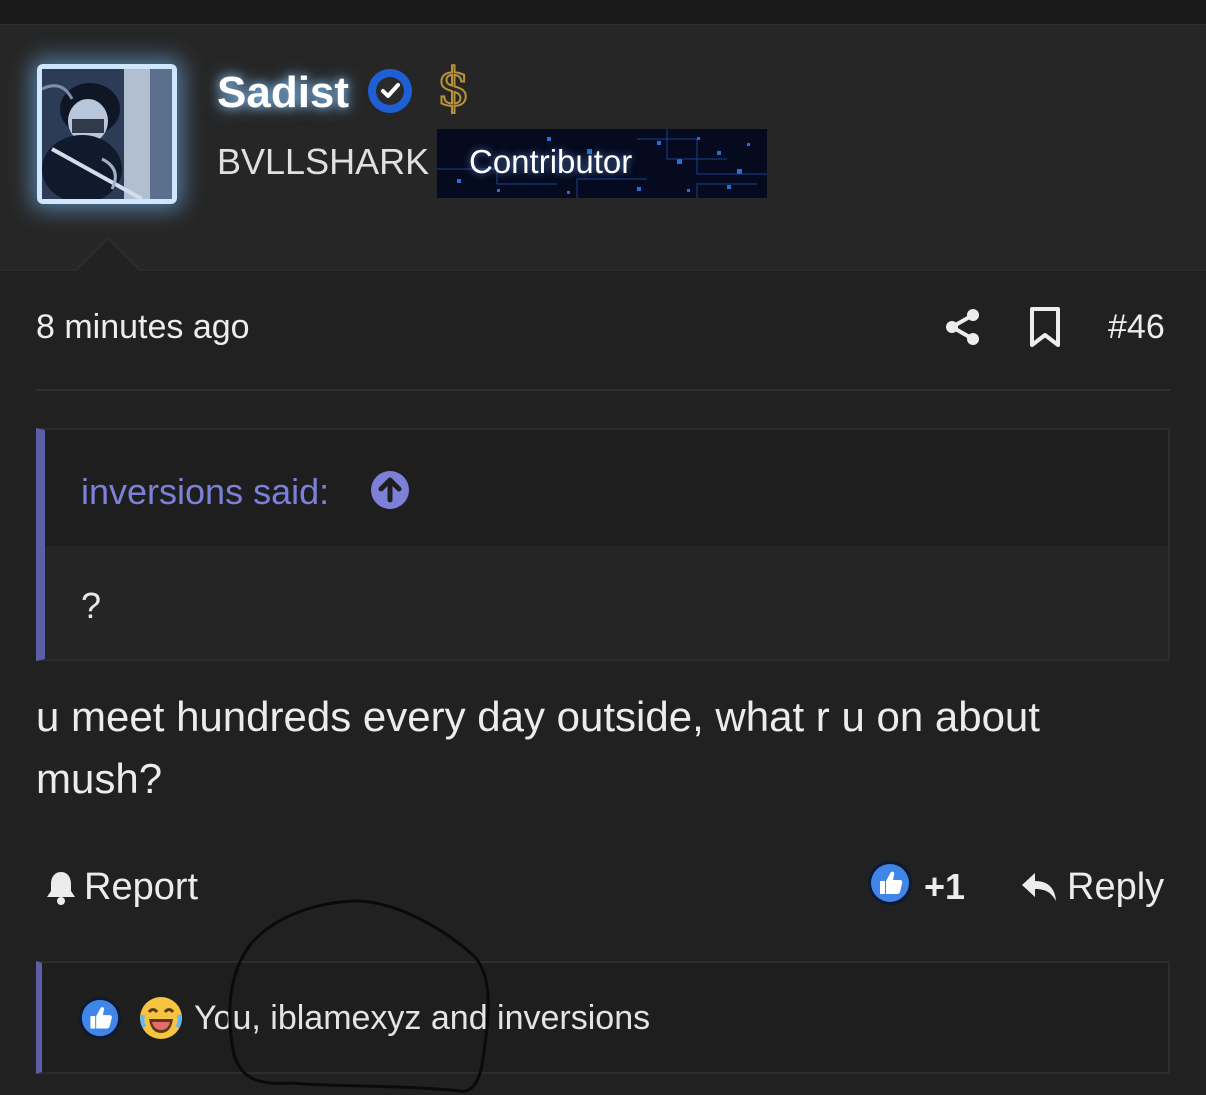 Image resolution: width=1206 pixels, height=1095 pixels. What do you see at coordinates (603, 12) in the screenshot?
I see `top-strip` at bounding box center [603, 12].